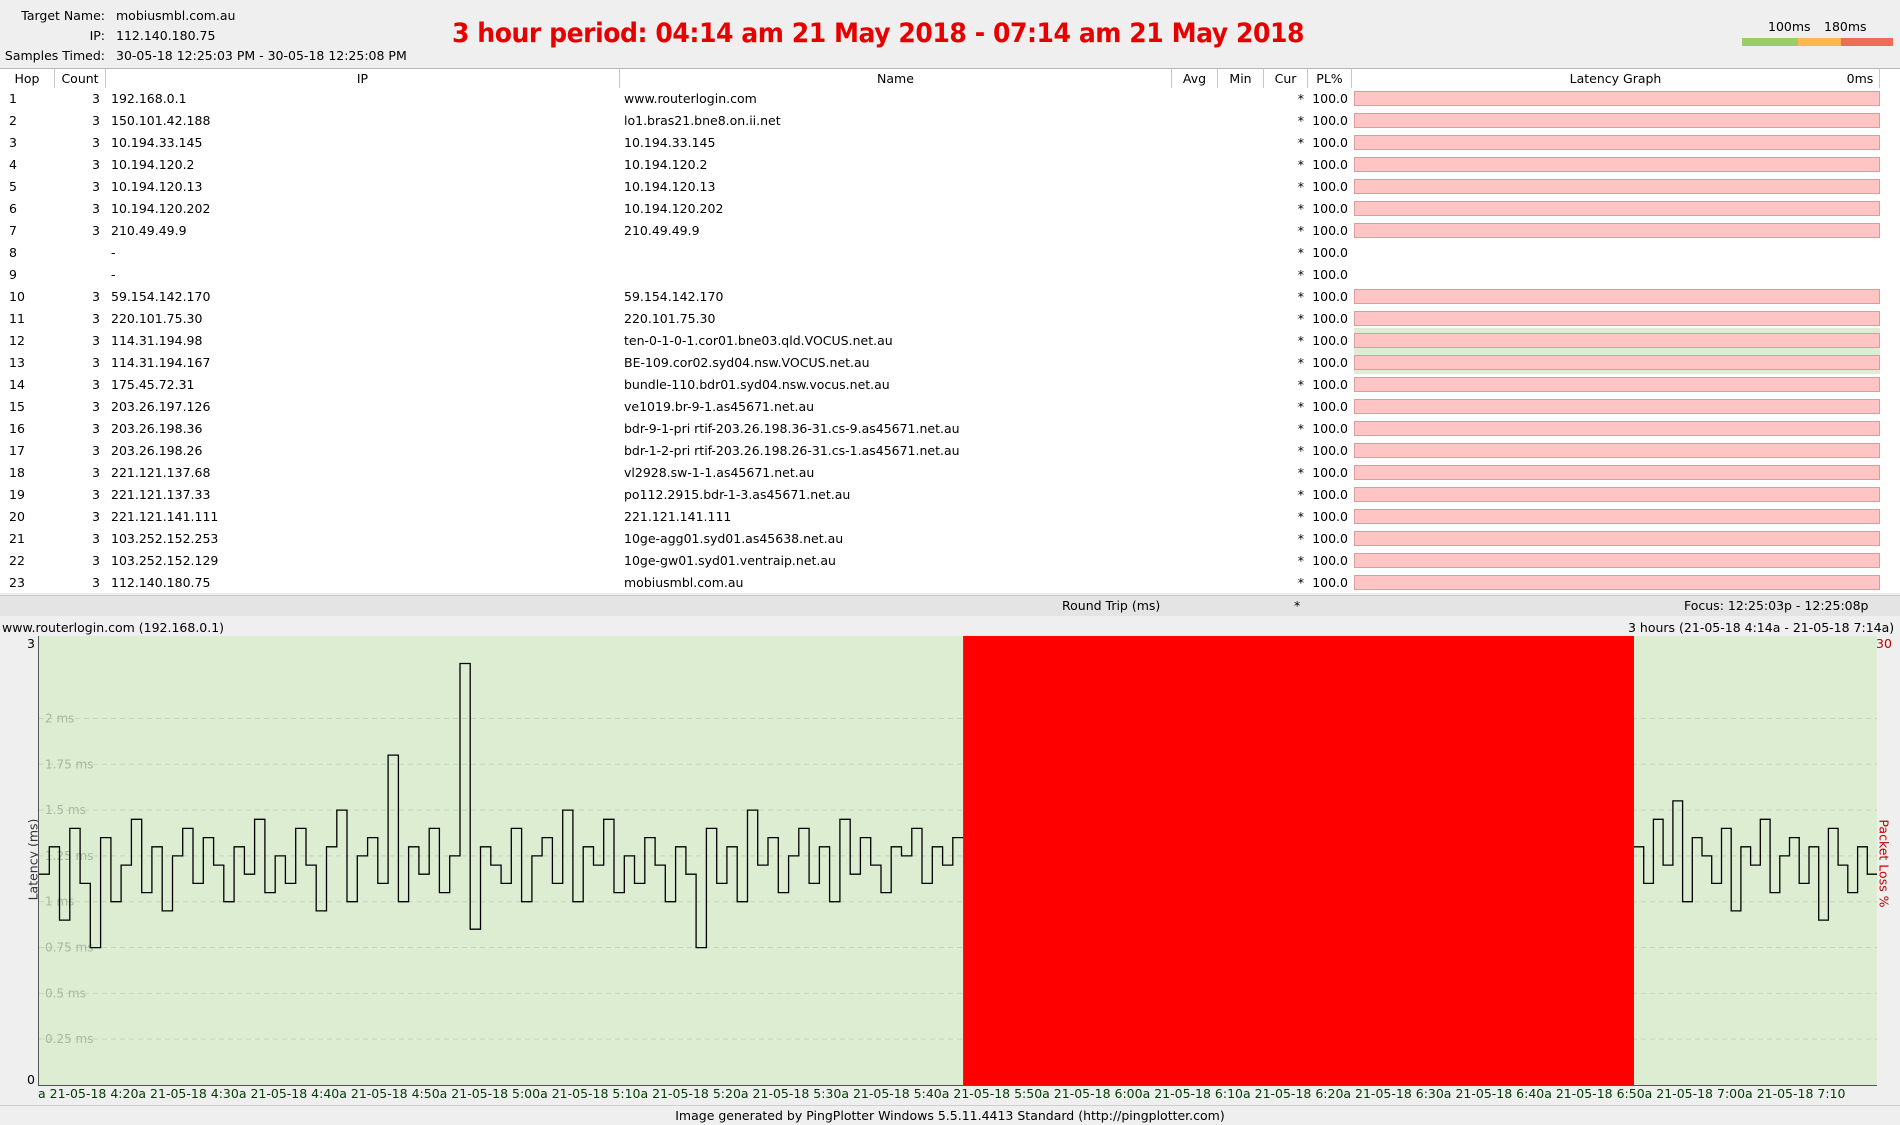 This screenshot has width=1900, height=1125. What do you see at coordinates (69, 948) in the screenshot?
I see `y-tick-label: 0.75 ms` at bounding box center [69, 948].